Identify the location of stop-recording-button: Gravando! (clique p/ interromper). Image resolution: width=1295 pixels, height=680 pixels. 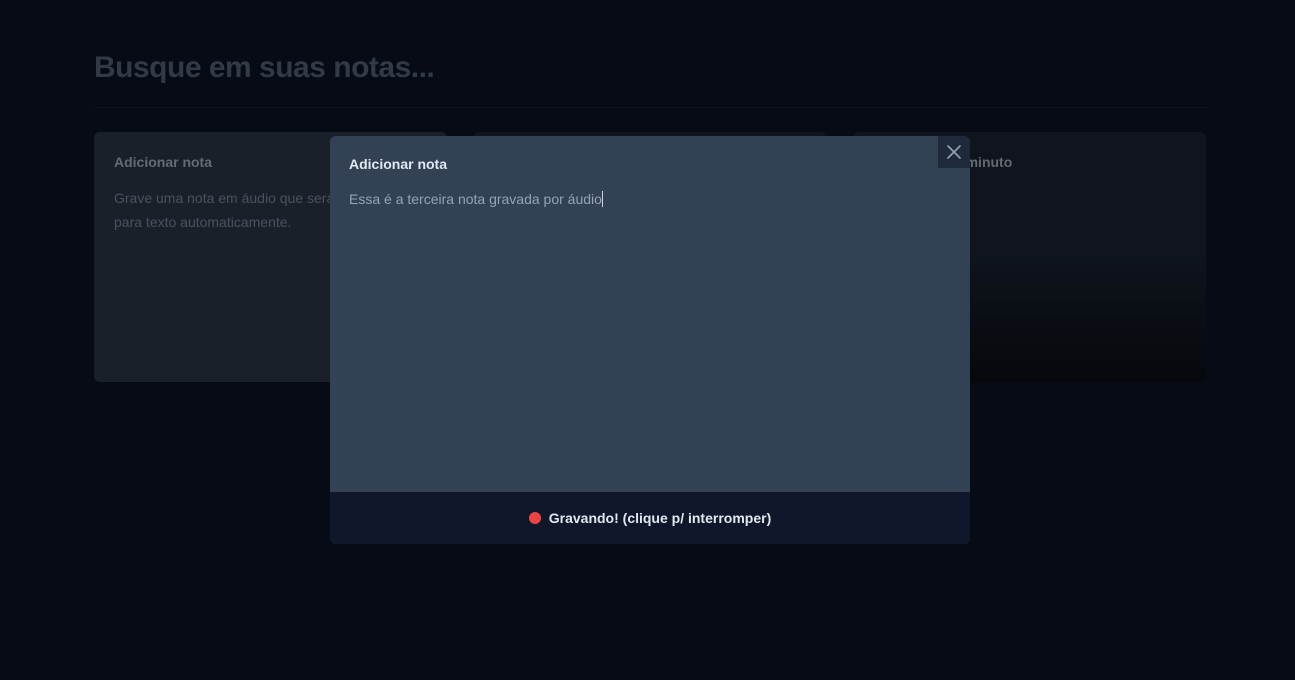
(650, 518).